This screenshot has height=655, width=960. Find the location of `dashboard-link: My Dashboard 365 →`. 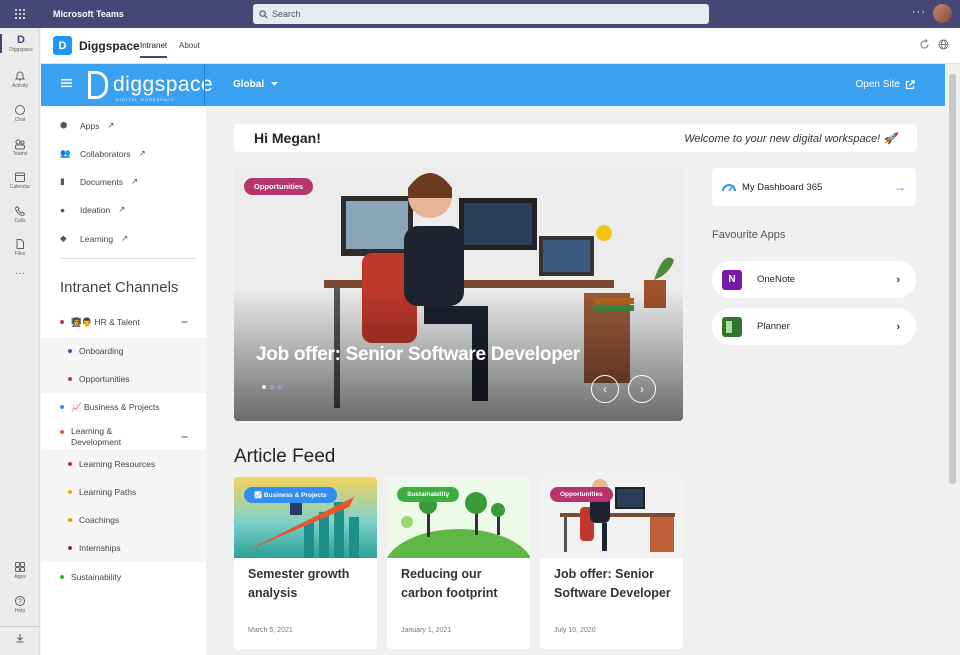

dashboard-link: My Dashboard 365 → is located at coordinates (814, 187).